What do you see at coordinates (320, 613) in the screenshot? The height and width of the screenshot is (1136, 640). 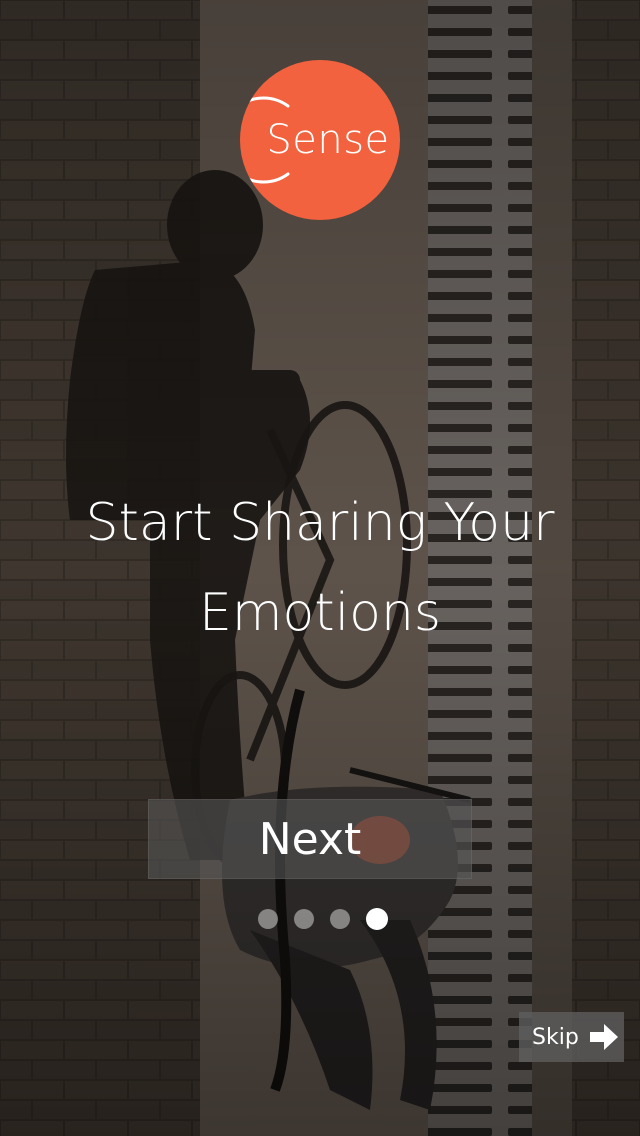 I see `headline-line-2: Emotions` at bounding box center [320, 613].